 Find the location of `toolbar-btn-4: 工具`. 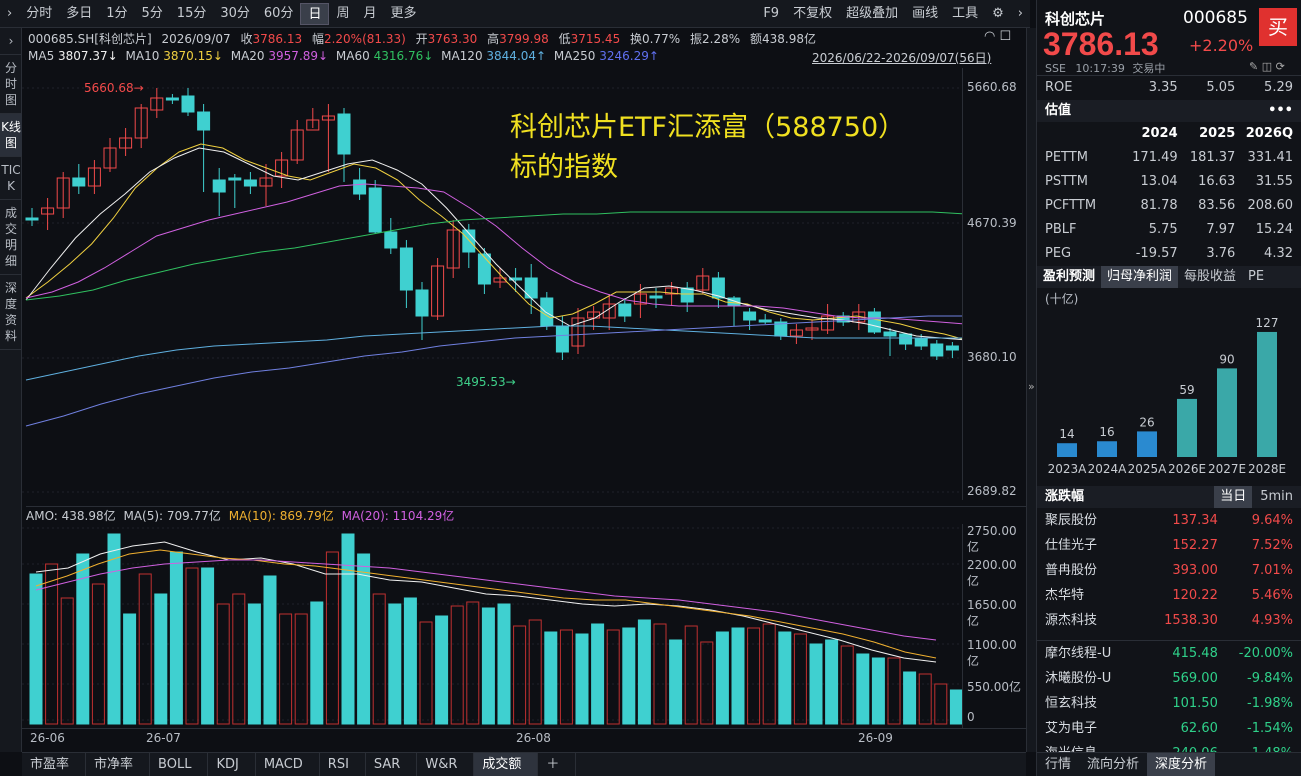

toolbar-btn-4: 工具 is located at coordinates (965, 14).